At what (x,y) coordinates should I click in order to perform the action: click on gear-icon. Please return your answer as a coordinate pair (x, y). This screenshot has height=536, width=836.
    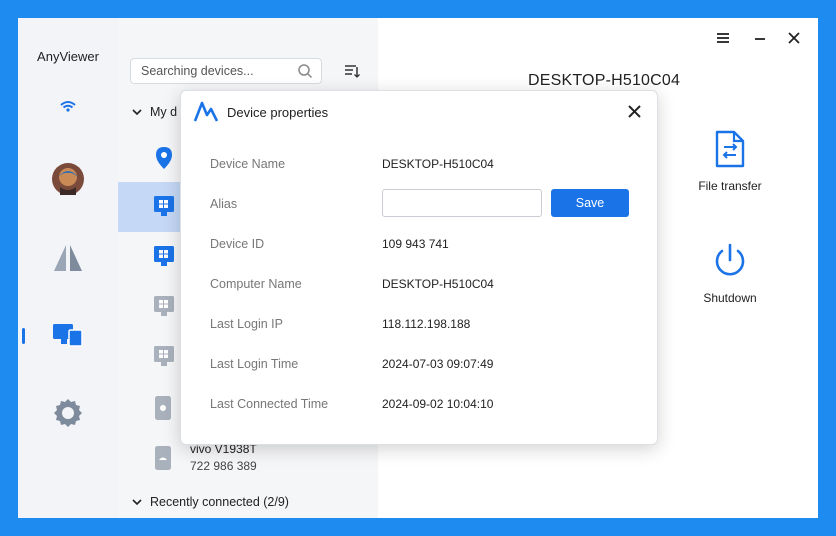
    Looking at the image, I should click on (68, 413).